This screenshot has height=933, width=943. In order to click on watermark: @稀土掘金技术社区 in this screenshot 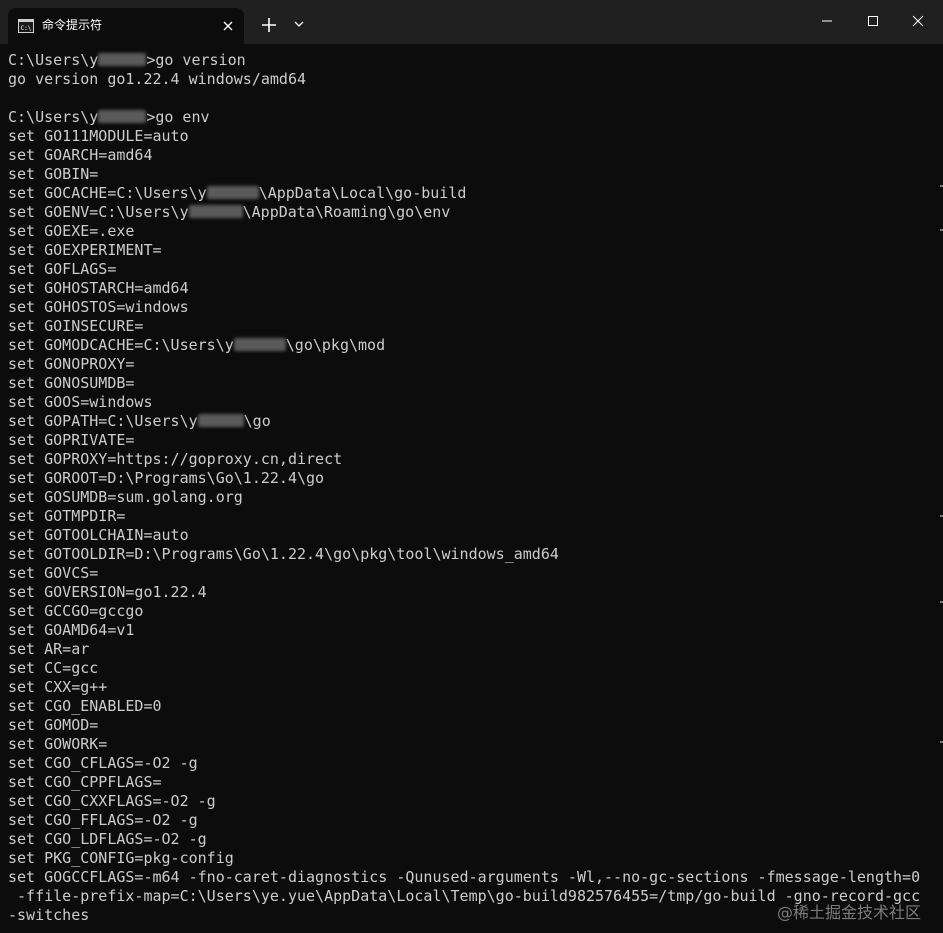, I will do `click(849, 912)`.